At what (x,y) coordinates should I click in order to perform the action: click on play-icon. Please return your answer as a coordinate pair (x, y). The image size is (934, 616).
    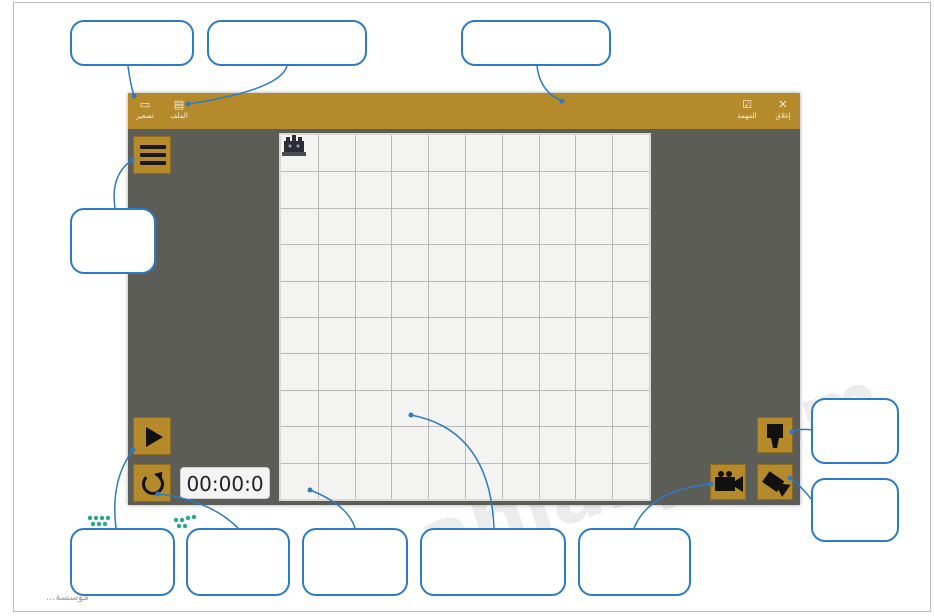
    Looking at the image, I should click on (154, 437).